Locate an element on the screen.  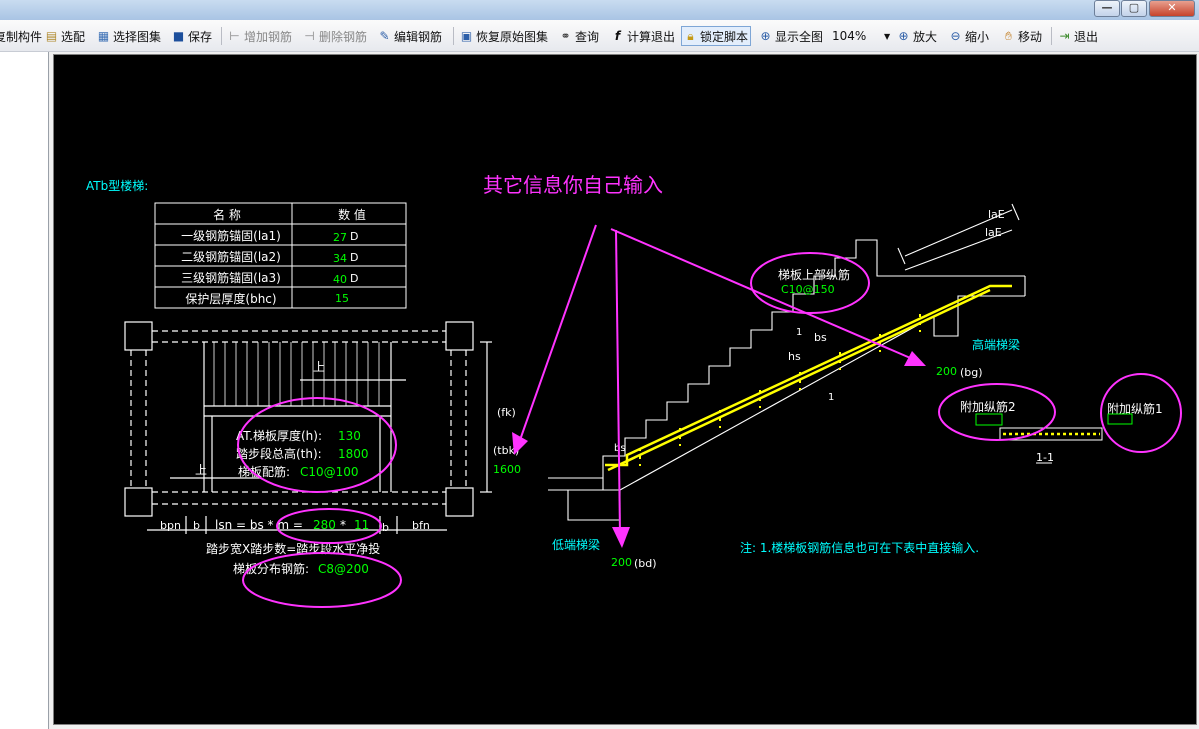
save-button: ■ 保存 is located at coordinates (192, 36).